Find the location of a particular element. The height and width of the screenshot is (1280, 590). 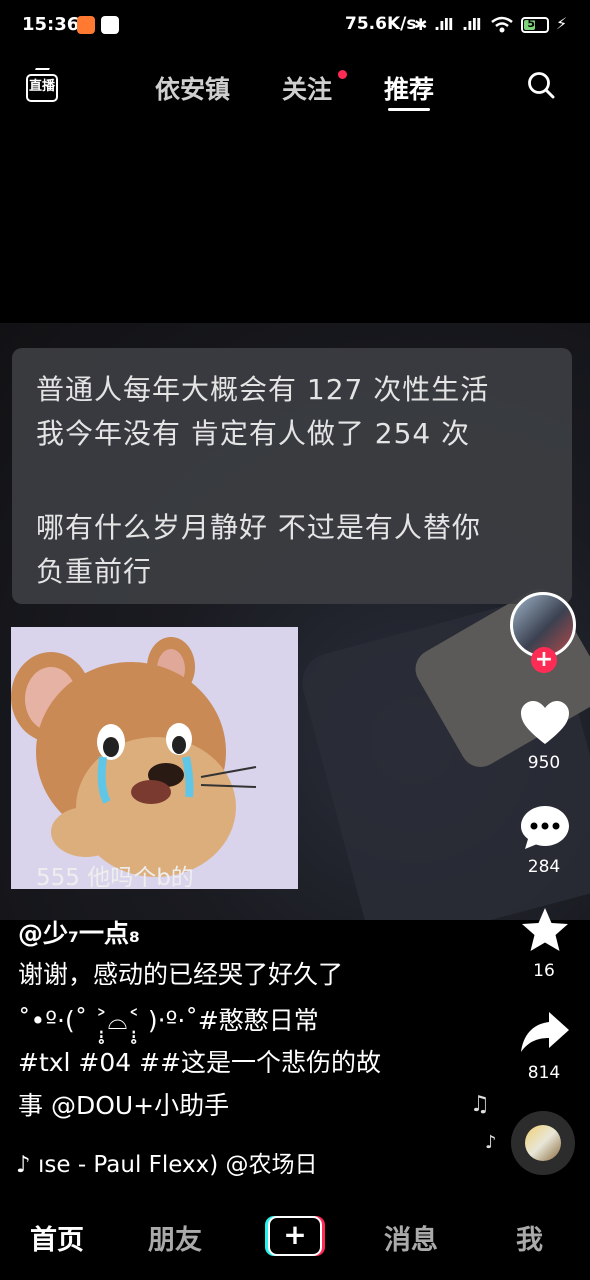

bluetooth-icon: ✱ is located at coordinates (420, 24).